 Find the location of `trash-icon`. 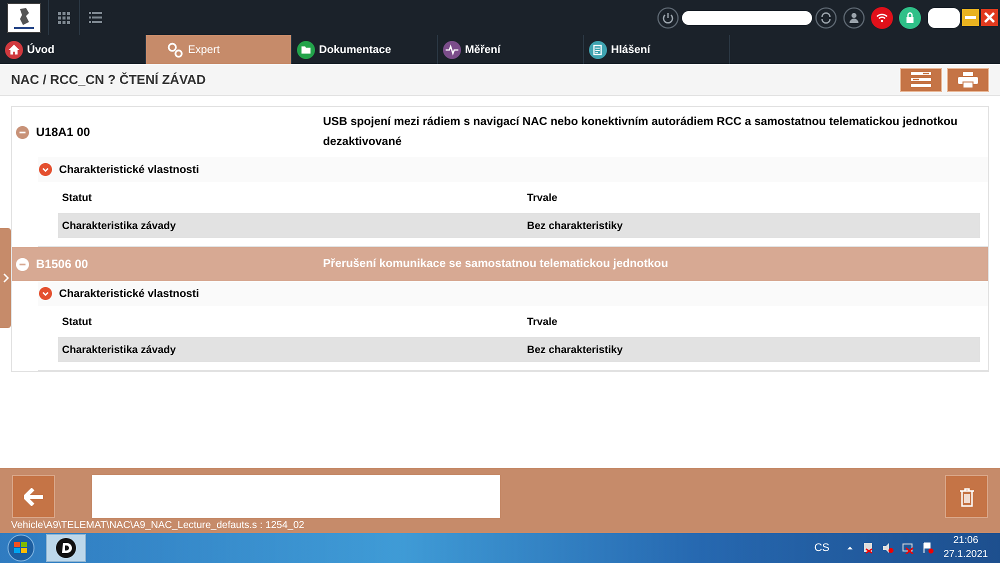

trash-icon is located at coordinates (966, 496).